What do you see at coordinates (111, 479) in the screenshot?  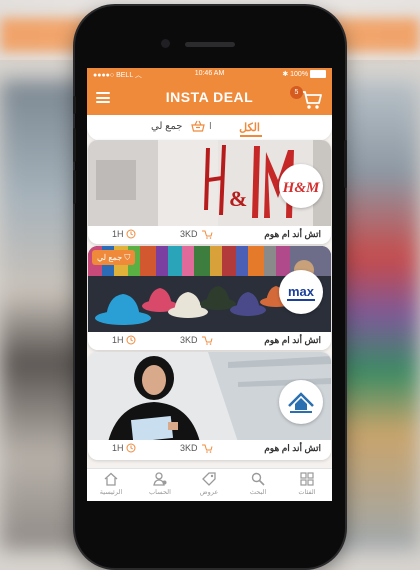 I see `home-icon` at bounding box center [111, 479].